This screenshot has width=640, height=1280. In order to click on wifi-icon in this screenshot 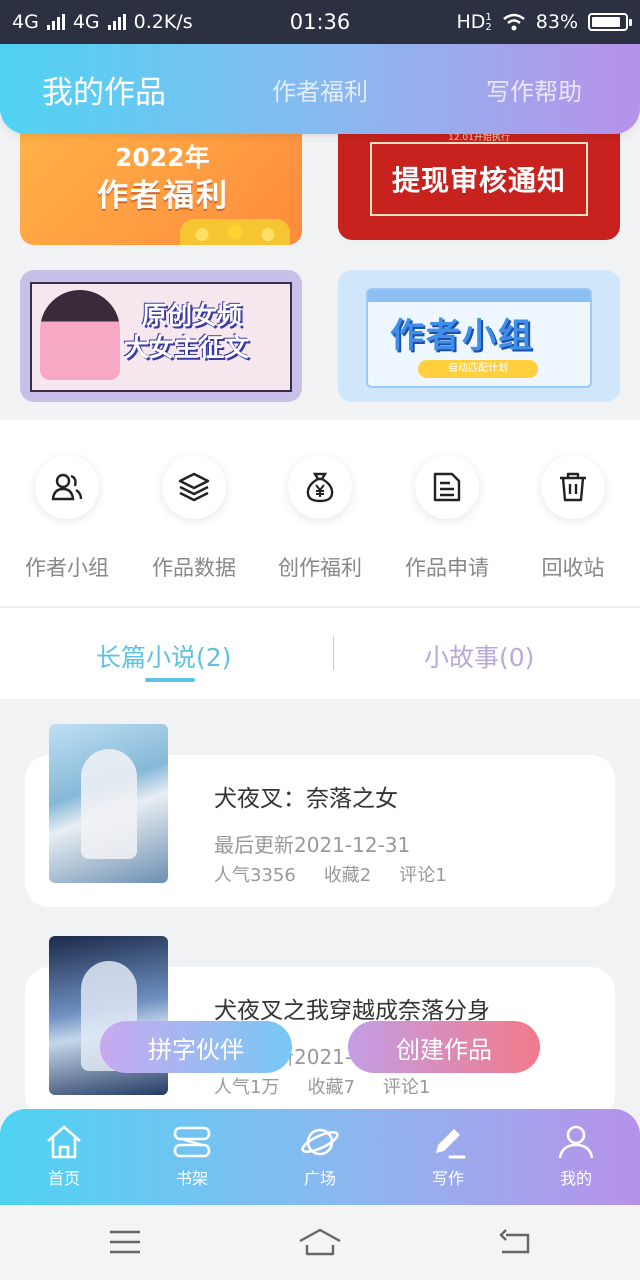, I will do `click(513, 22)`.